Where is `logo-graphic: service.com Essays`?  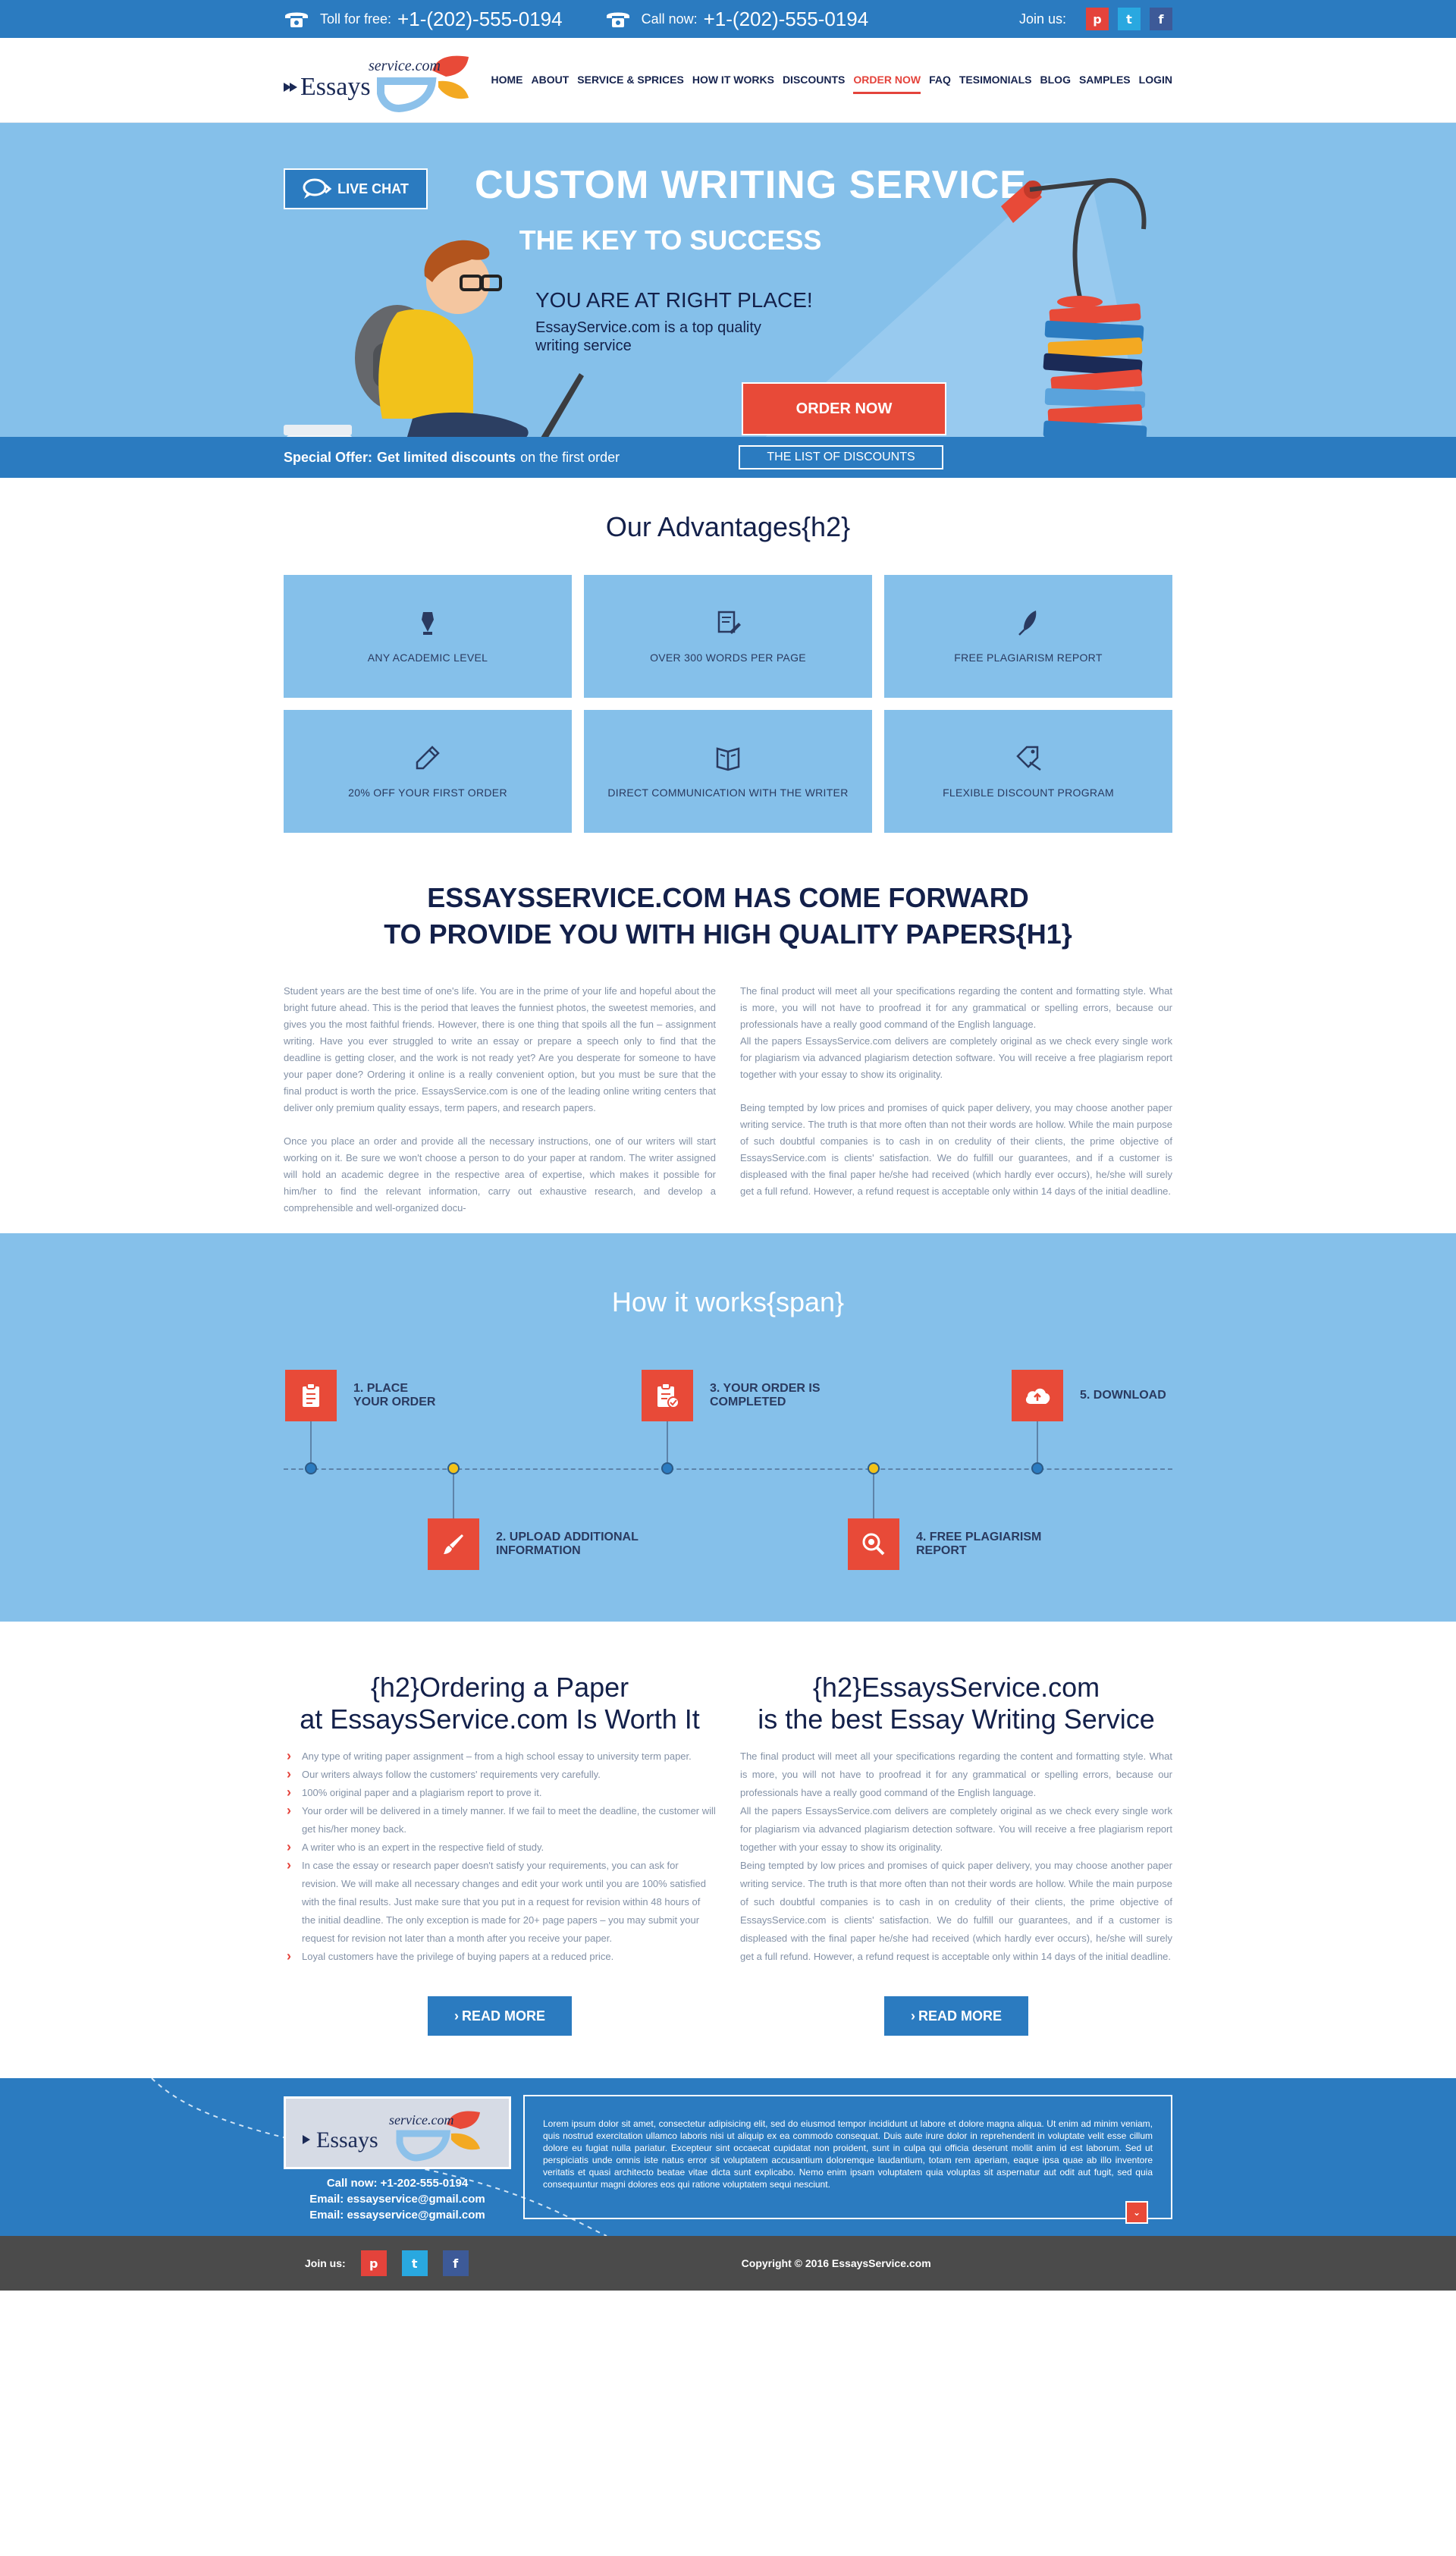 logo-graphic: service.com Essays is located at coordinates (376, 84).